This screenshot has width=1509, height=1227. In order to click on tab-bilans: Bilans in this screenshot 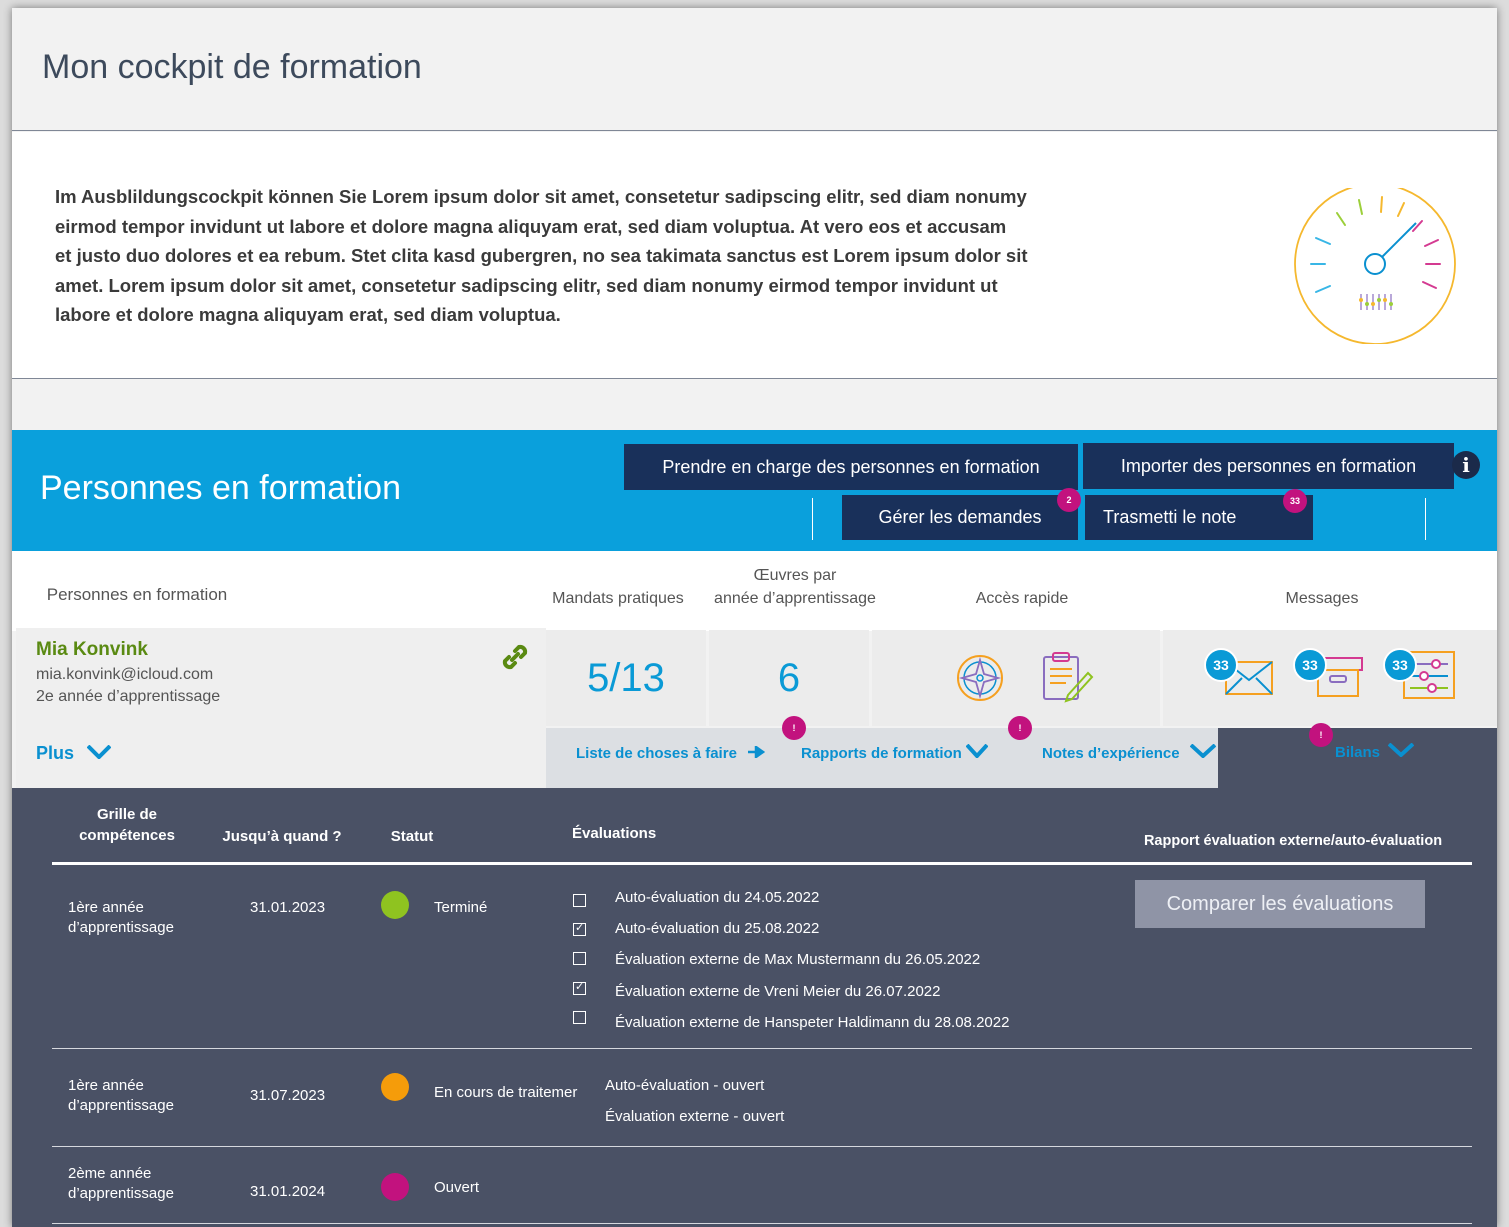, I will do `click(1375, 751)`.